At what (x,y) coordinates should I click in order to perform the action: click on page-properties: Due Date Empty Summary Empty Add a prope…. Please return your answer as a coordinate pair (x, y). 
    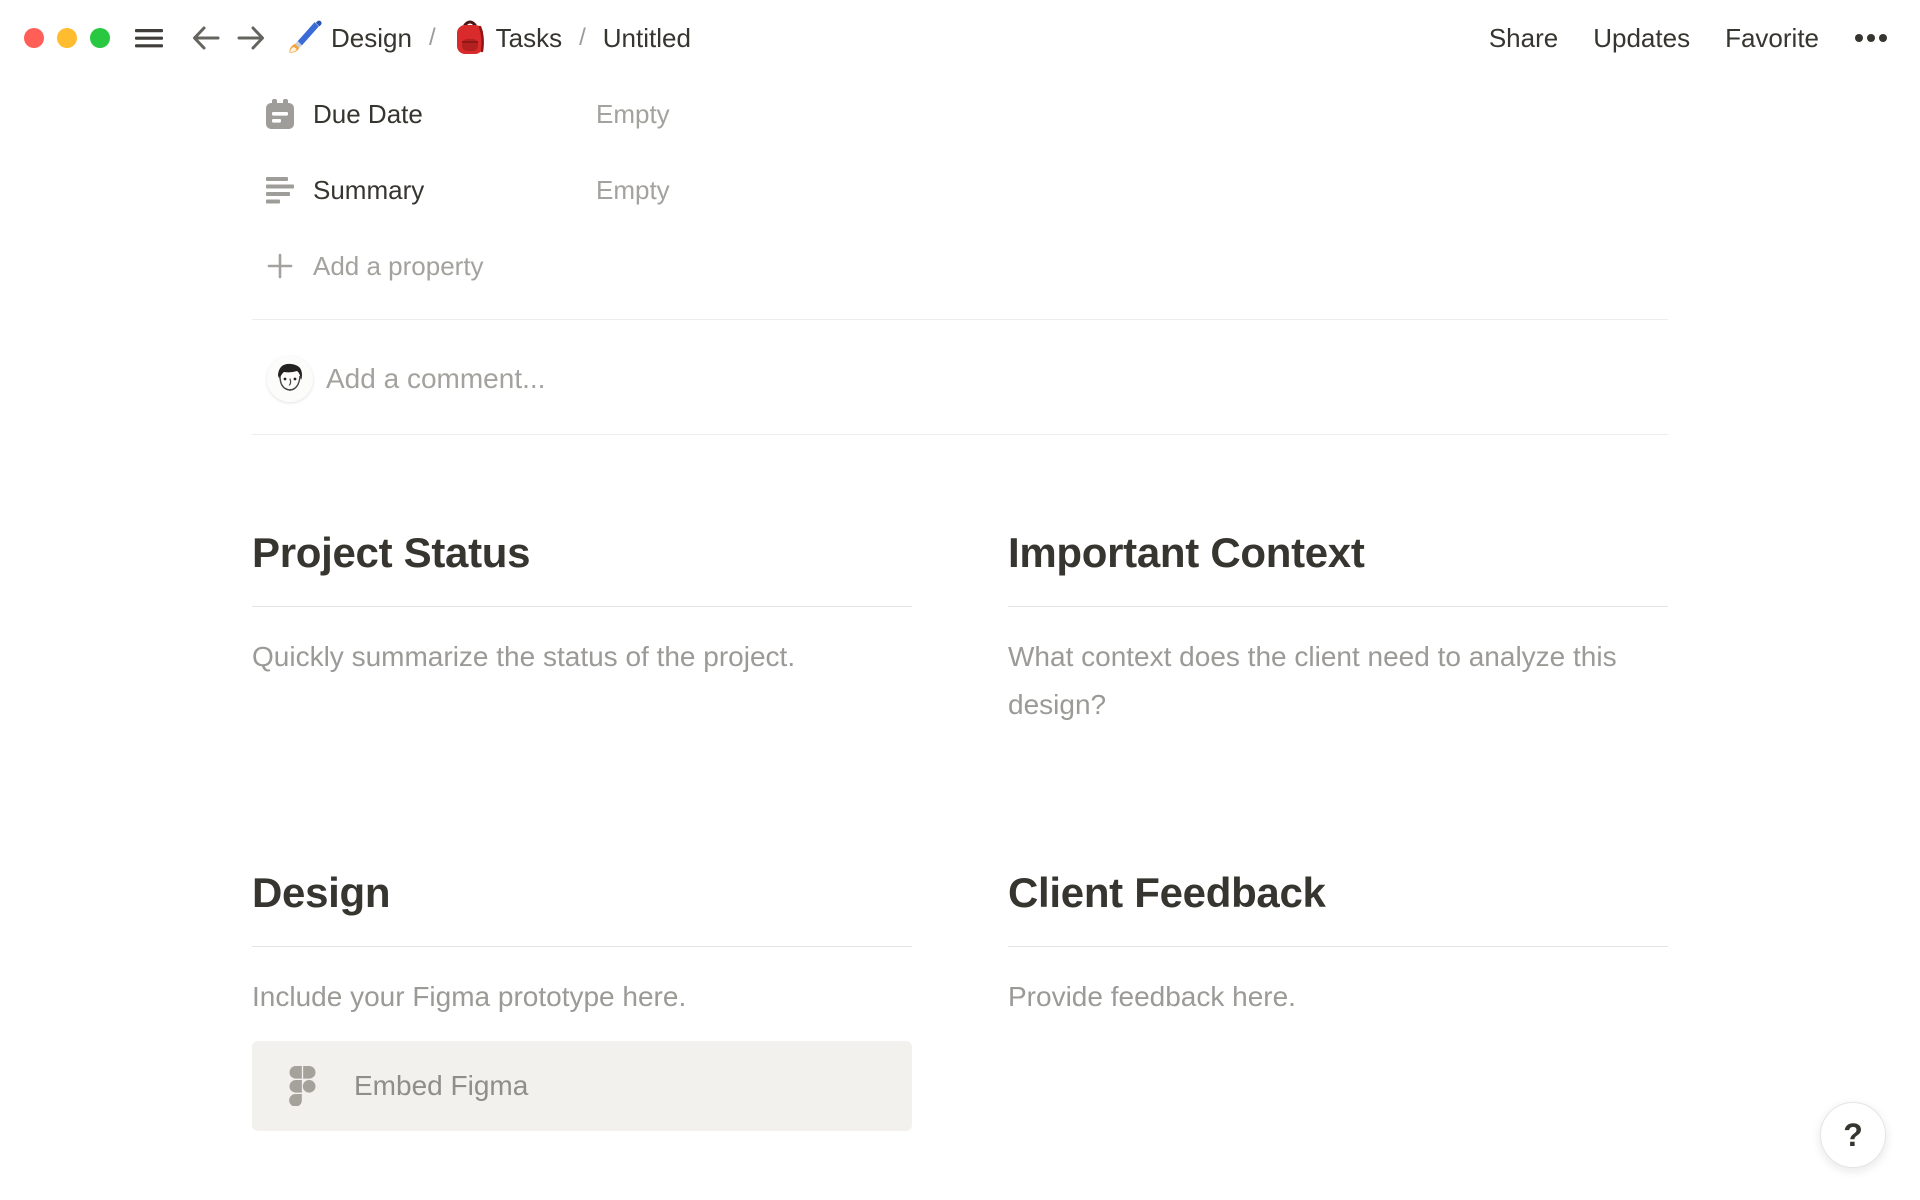
    Looking at the image, I should click on (960, 182).